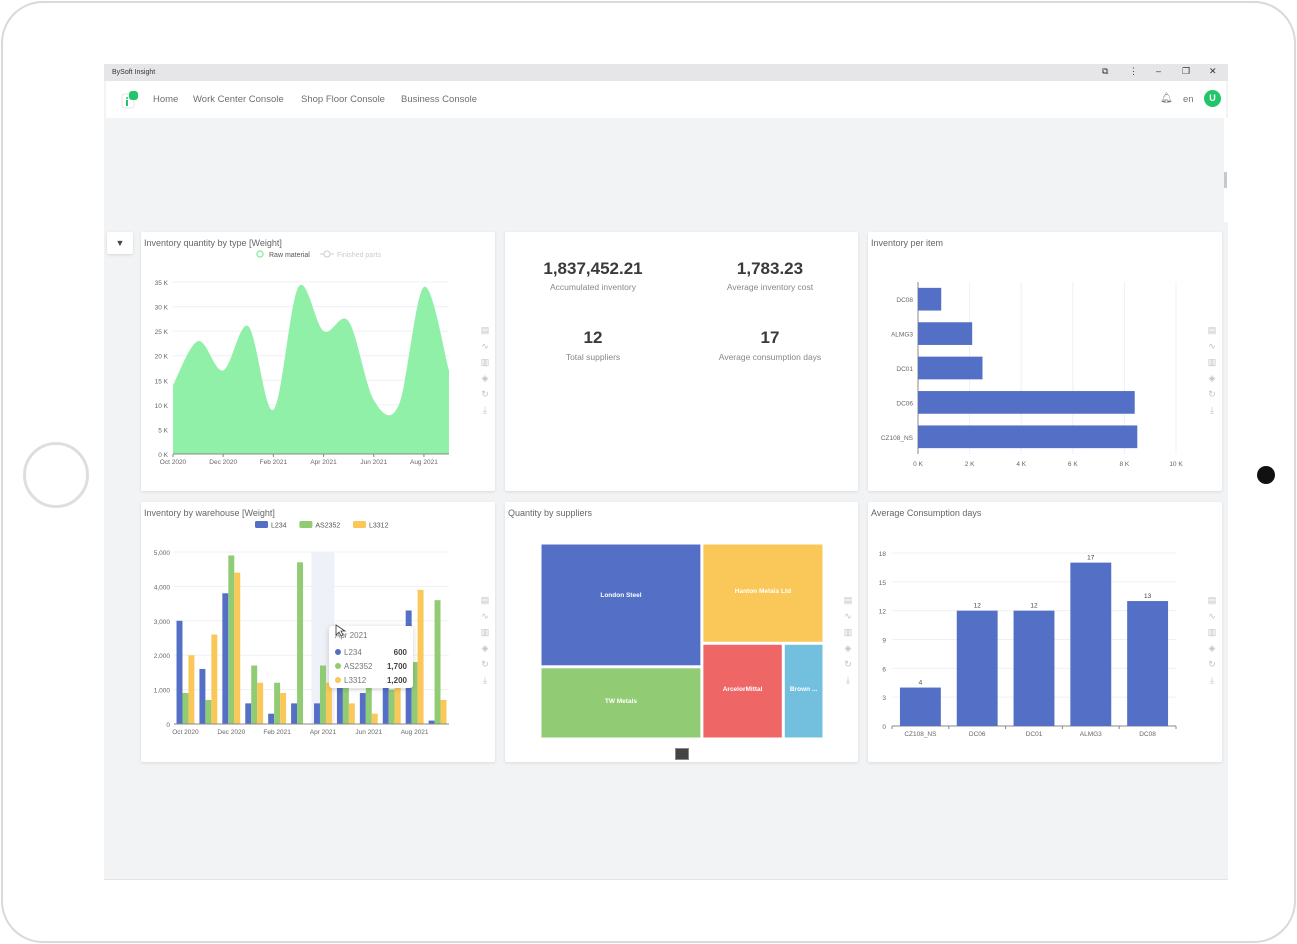 The image size is (1297, 944). What do you see at coordinates (1212, 98) in the screenshot?
I see `user-avatar: U` at bounding box center [1212, 98].